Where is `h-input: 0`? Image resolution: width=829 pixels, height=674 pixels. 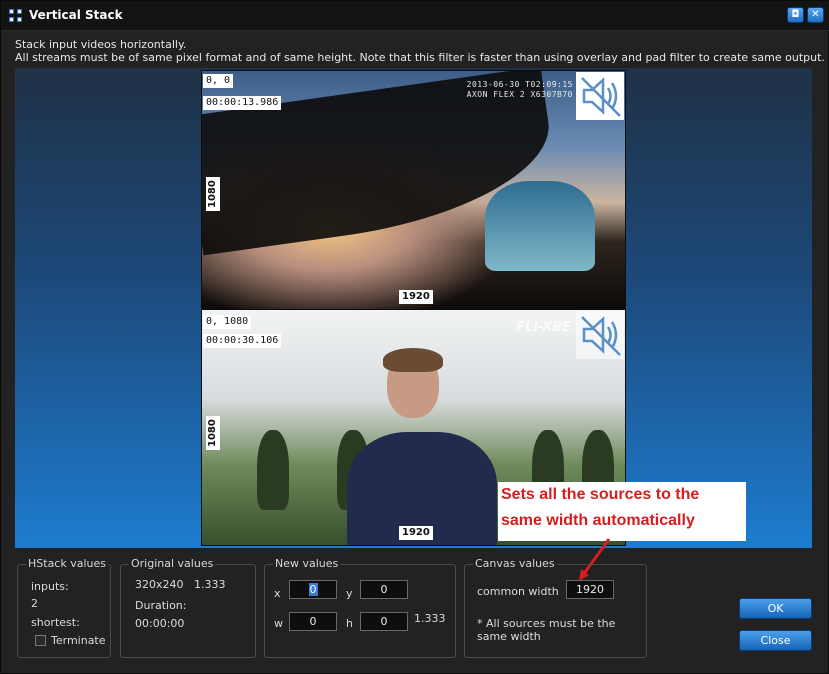 h-input: 0 is located at coordinates (384, 621).